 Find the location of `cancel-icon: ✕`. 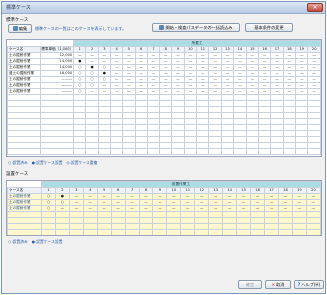

cancel-icon: ✕ is located at coordinates (273, 284).